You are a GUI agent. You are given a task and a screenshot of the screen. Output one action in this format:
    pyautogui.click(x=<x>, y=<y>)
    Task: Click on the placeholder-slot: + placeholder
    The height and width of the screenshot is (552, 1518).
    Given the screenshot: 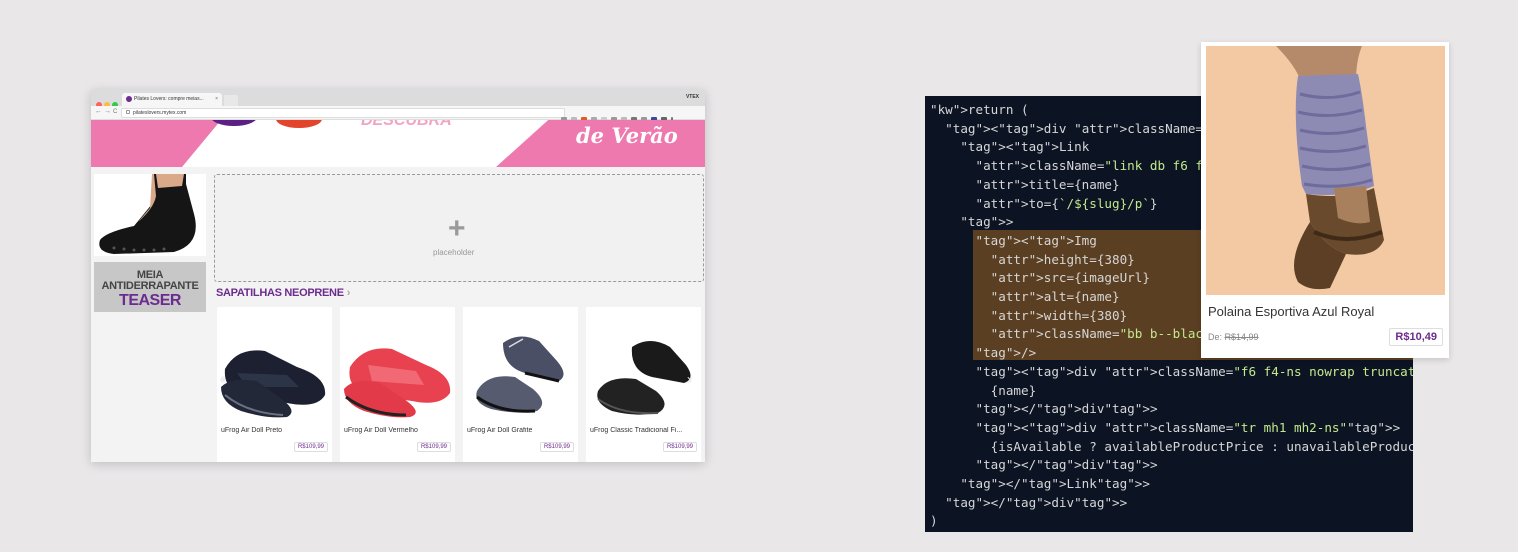 What is the action you would take?
    pyautogui.click(x=459, y=228)
    